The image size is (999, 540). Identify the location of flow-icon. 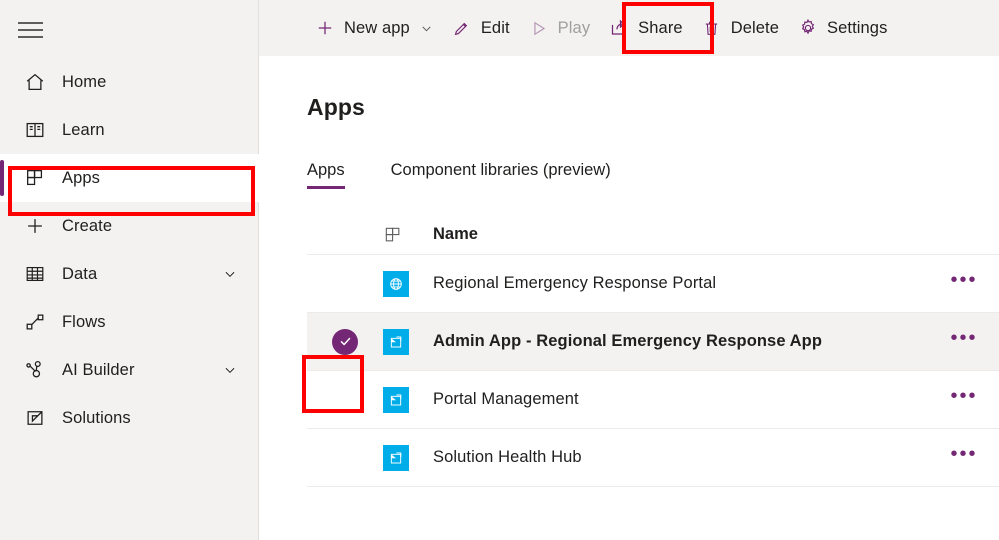
(35, 322).